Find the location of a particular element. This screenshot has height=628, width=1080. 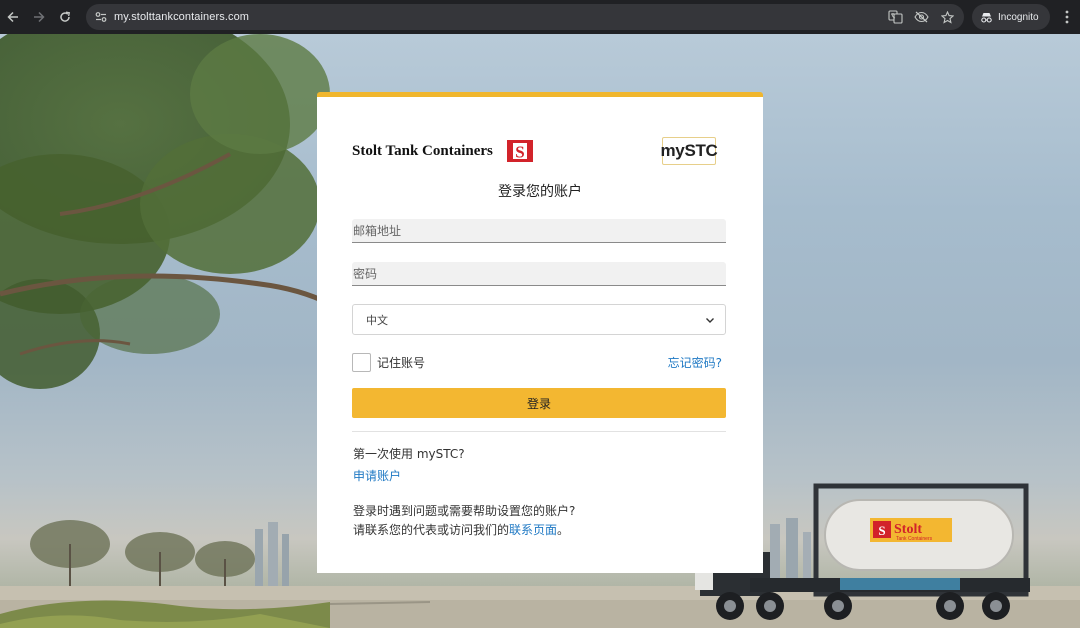

email-input is located at coordinates (539, 230).